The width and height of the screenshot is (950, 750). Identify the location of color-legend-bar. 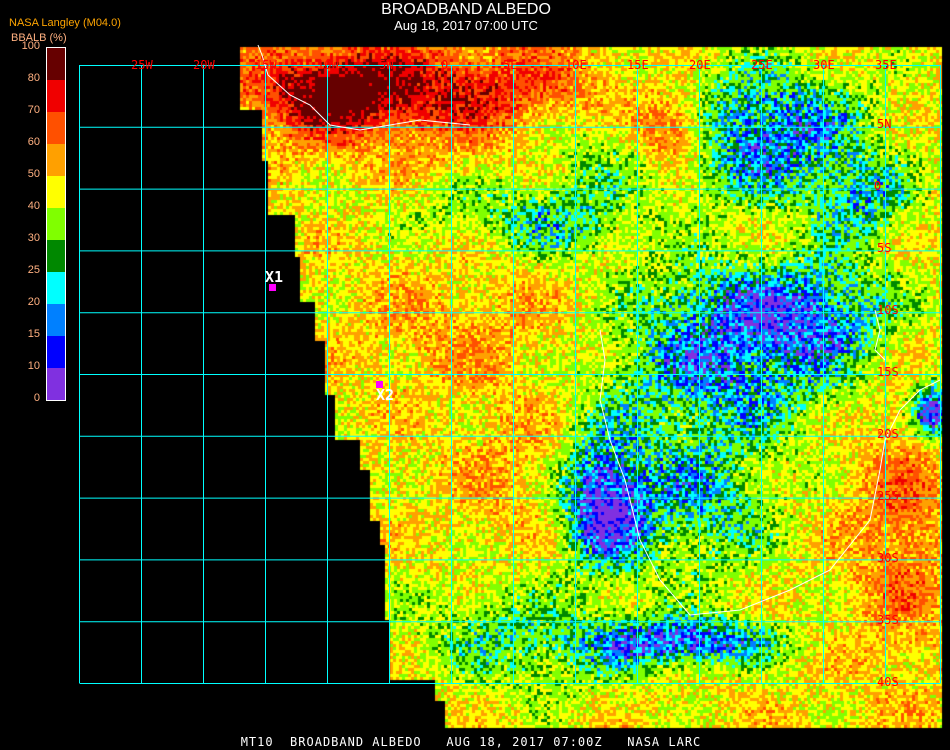
(56, 224).